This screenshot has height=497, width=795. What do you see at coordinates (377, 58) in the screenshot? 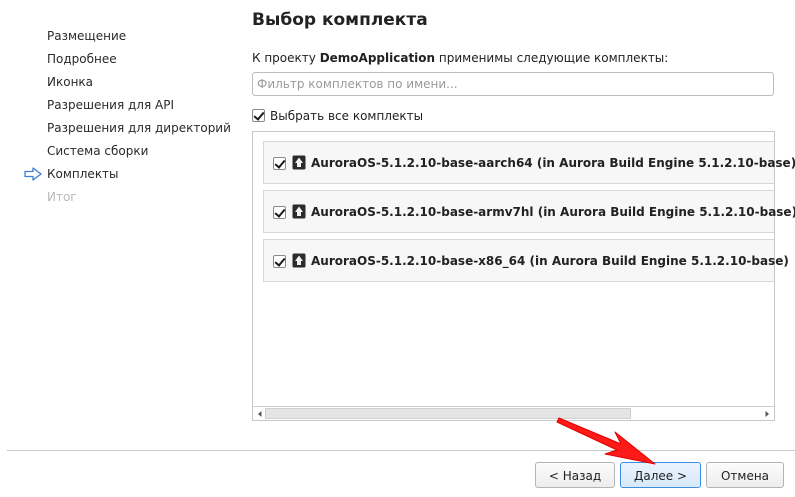
I see `project-name: DemoApplication` at bounding box center [377, 58].